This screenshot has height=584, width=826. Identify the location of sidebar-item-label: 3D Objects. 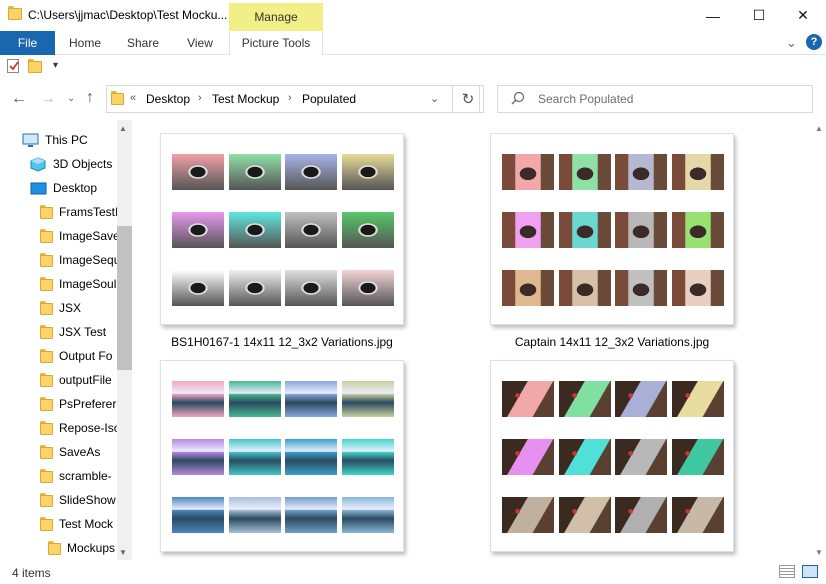
(83, 164).